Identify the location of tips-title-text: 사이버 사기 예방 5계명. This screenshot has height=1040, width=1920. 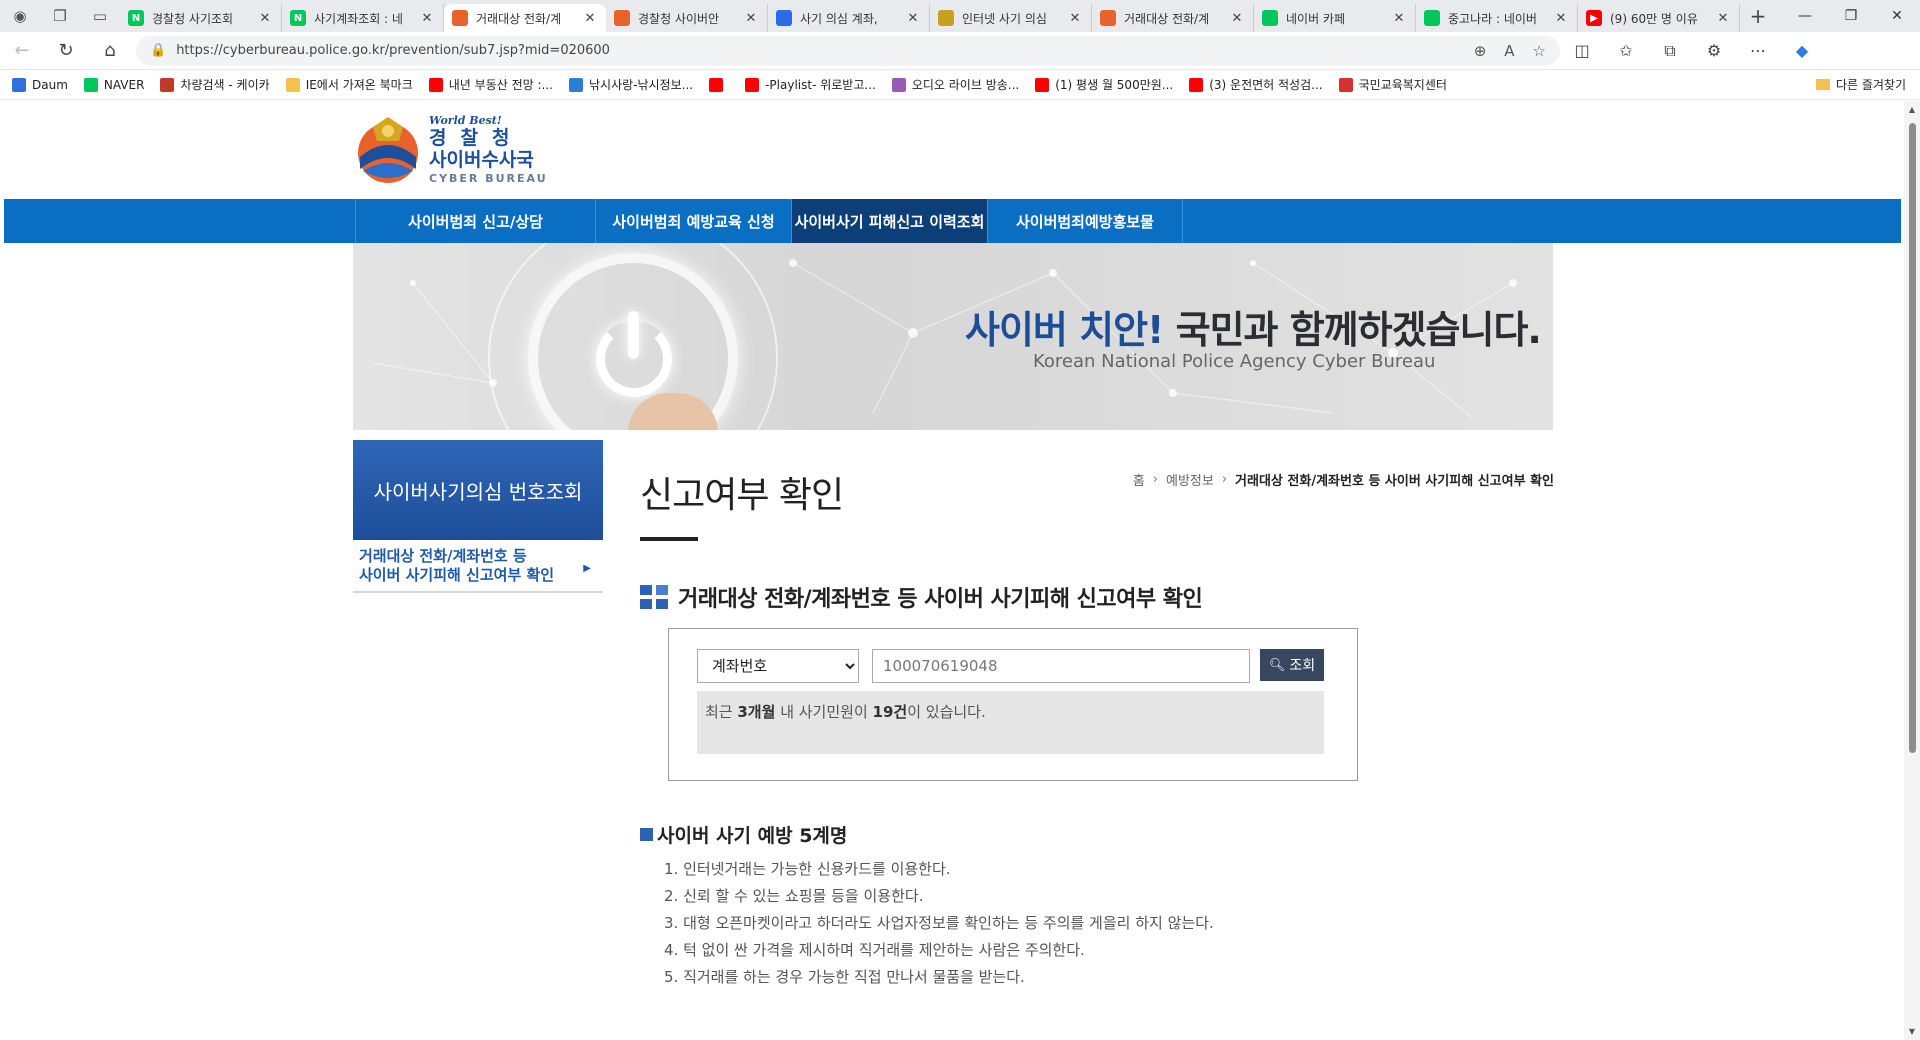
(752, 836).